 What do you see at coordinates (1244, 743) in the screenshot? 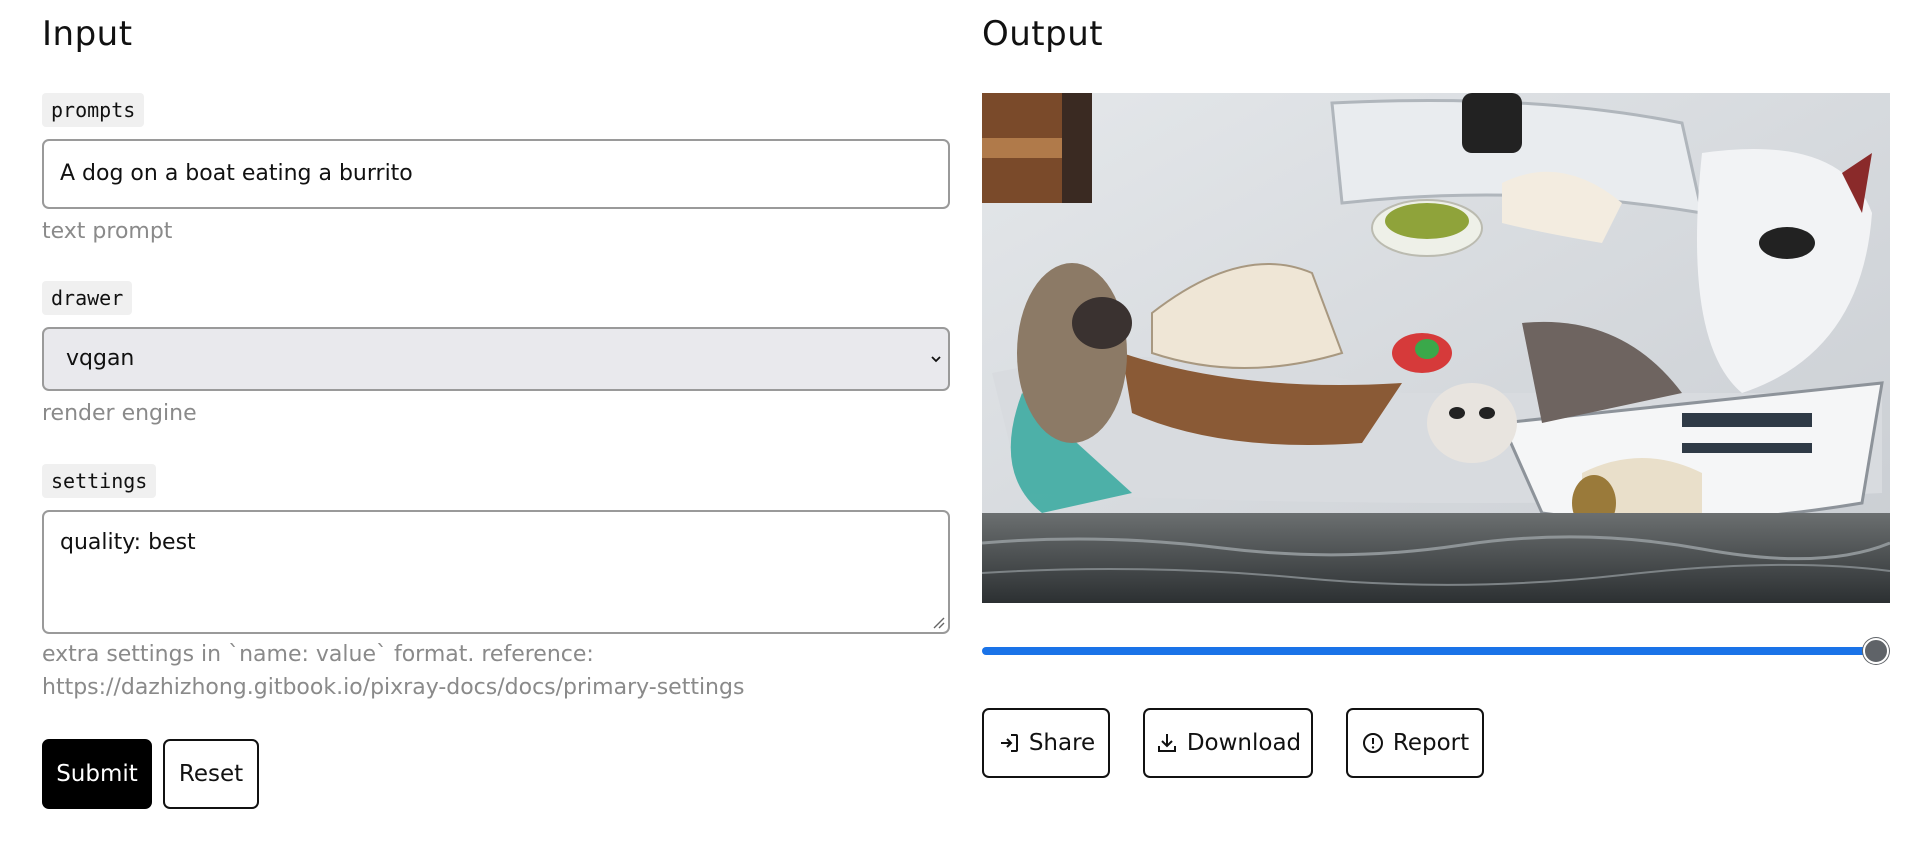
I see `download-label: Download` at bounding box center [1244, 743].